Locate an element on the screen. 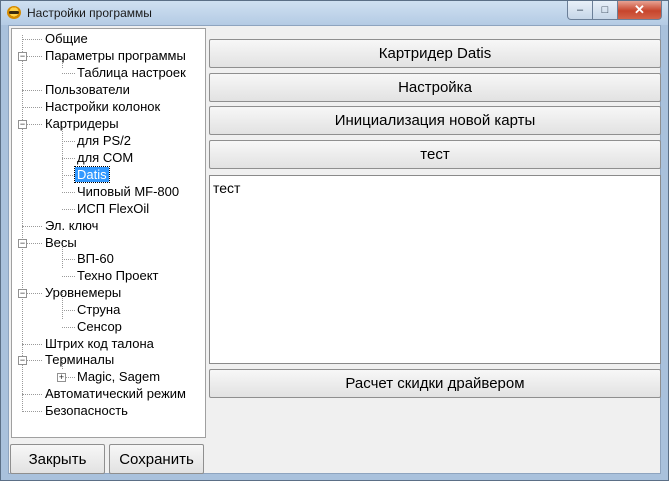  tree-item-isp-flexoil: ИСП FlexOil is located at coordinates (113, 209).